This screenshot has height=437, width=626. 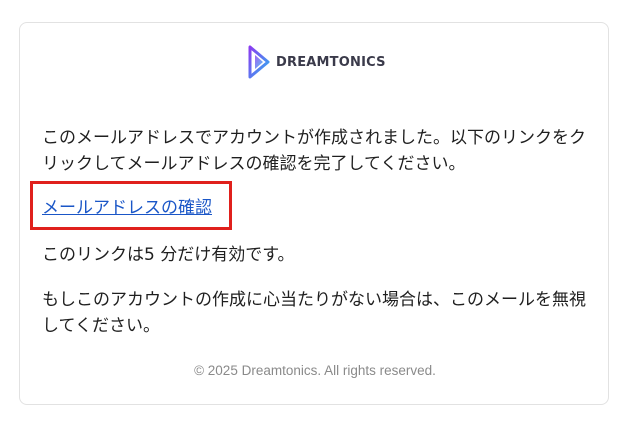 I want to click on disclaimer-text: もしこのアカウントの作成に心当たりがない場合は、このメールを無視してください。, so click(x=314, y=313).